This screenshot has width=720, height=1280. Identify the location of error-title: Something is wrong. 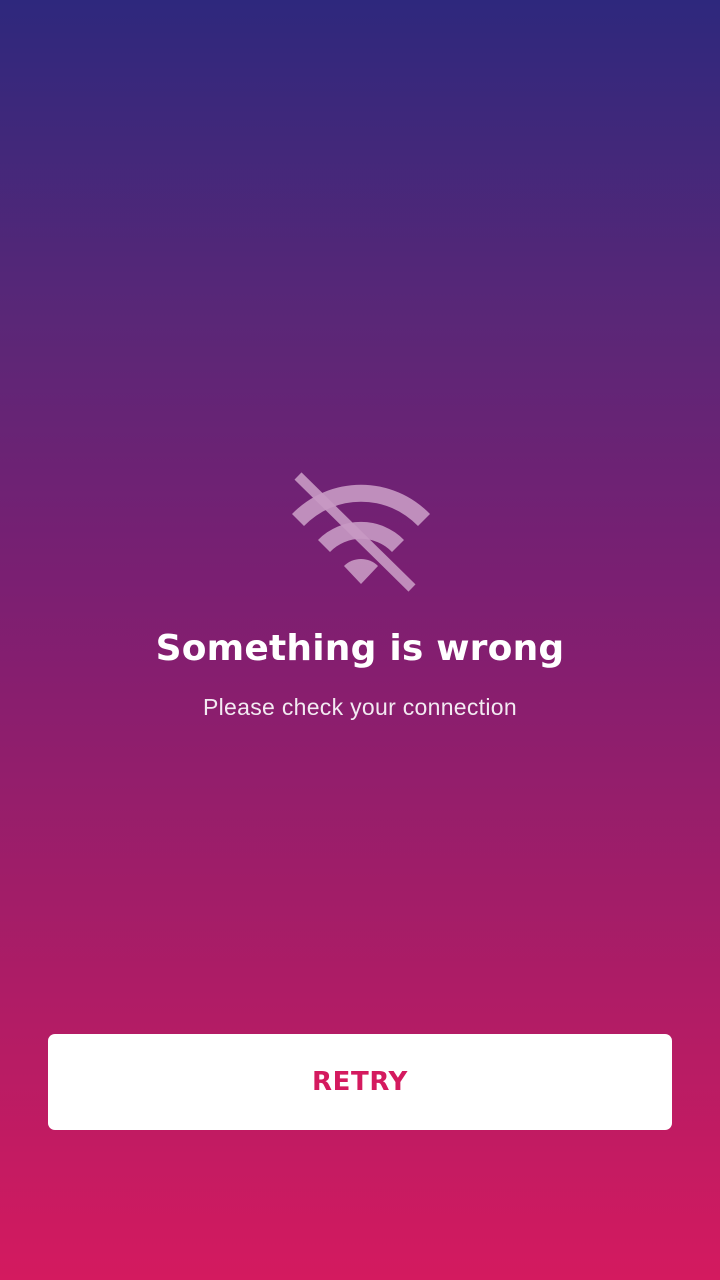
(360, 648).